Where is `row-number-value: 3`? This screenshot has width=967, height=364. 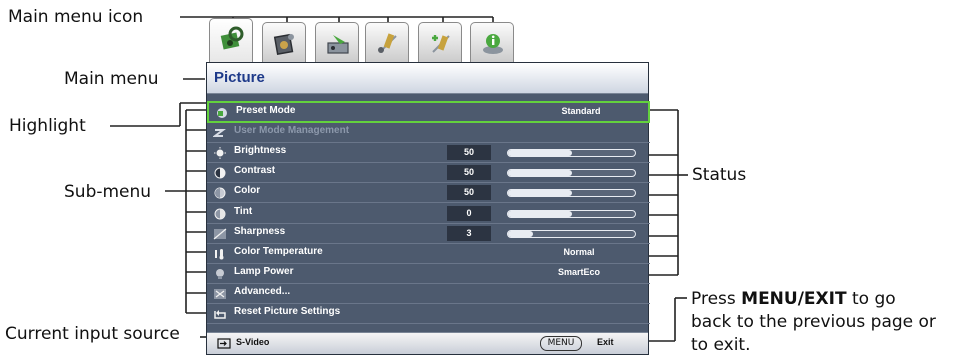 row-number-value: 3 is located at coordinates (469, 233).